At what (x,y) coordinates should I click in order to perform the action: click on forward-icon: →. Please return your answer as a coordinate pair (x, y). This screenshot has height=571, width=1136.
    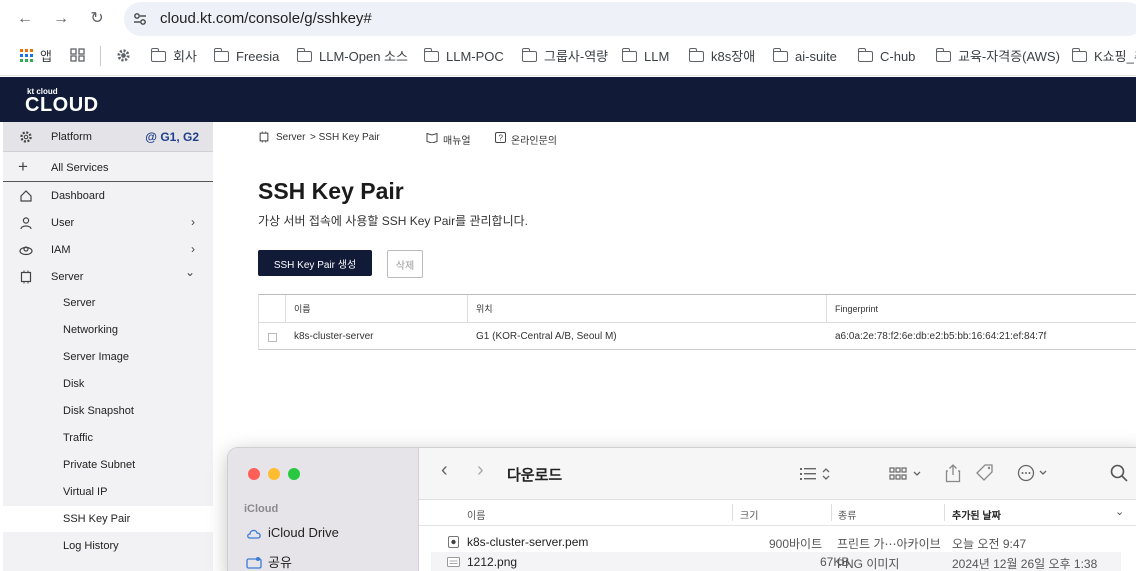
    Looking at the image, I should click on (61, 19).